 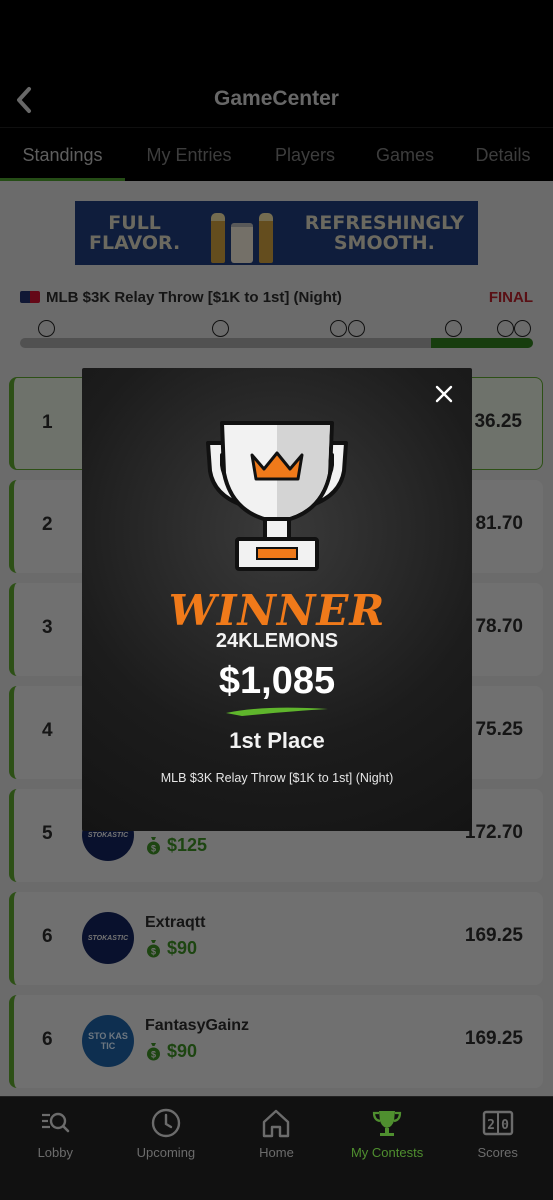 What do you see at coordinates (277, 641) in the screenshot?
I see `winner-username: 24KLEMONS` at bounding box center [277, 641].